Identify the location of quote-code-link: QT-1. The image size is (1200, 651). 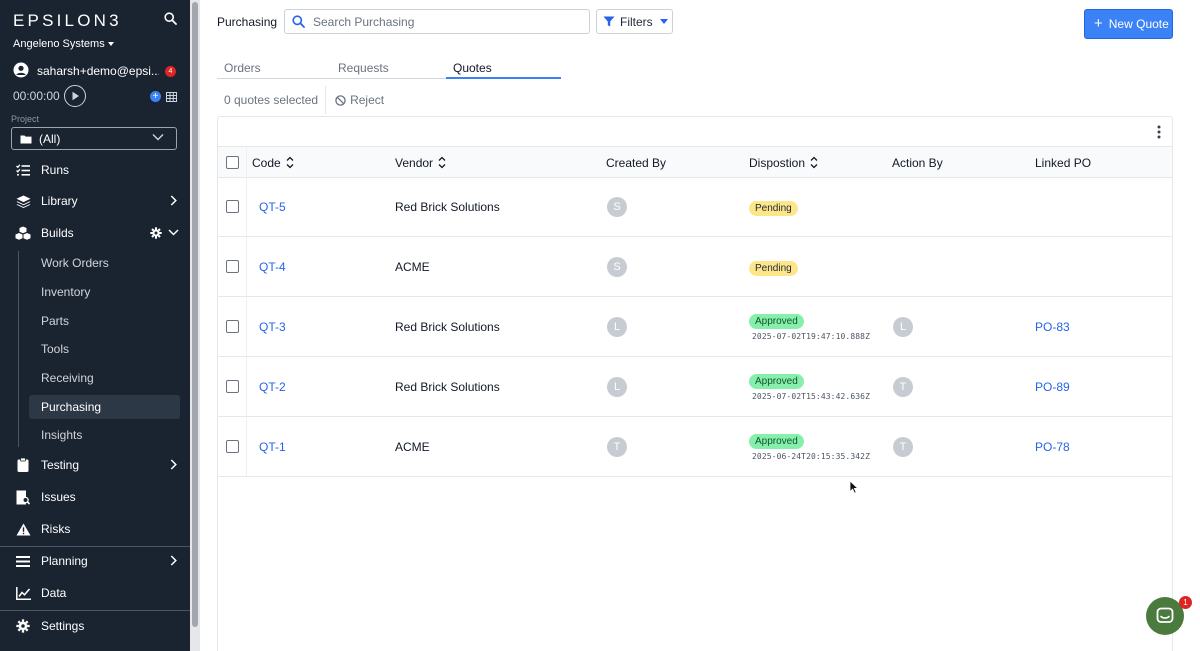
(272, 447).